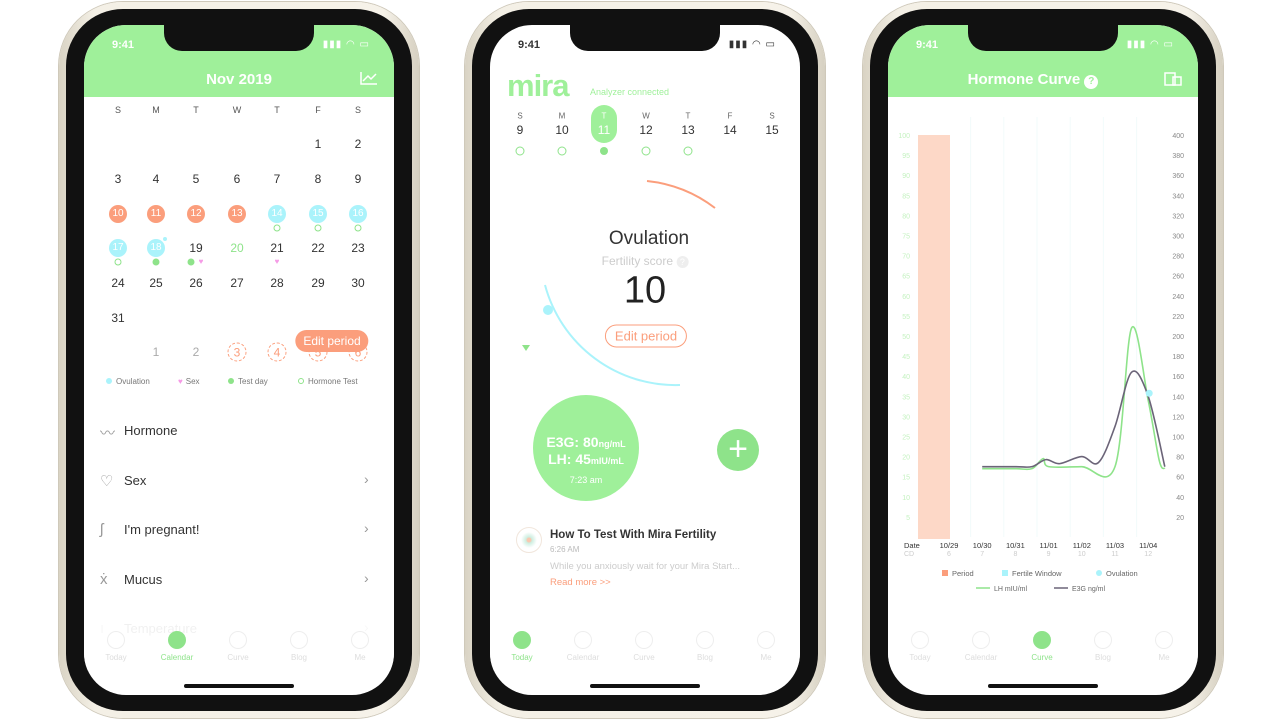  I want to click on line-chart-icon, so click(369, 78).